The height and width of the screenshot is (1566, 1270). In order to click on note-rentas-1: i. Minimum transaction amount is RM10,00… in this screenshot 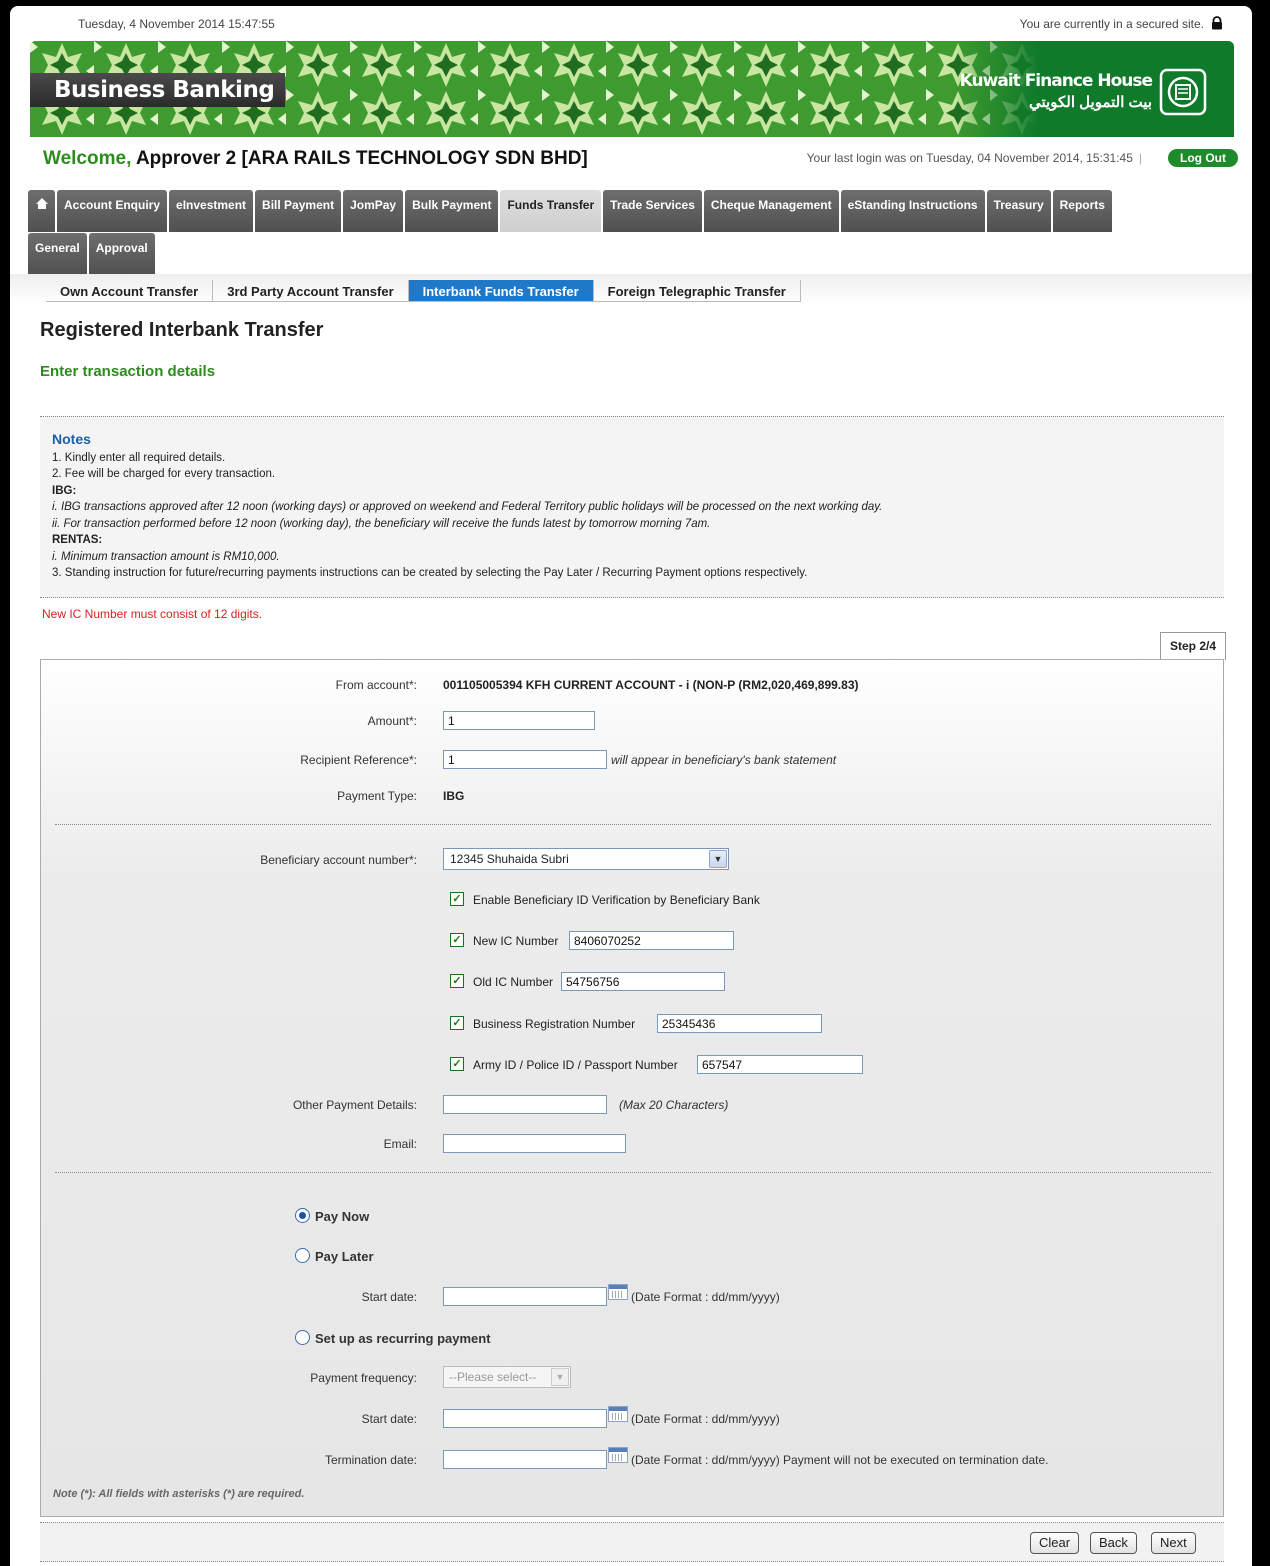, I will do `click(166, 556)`.